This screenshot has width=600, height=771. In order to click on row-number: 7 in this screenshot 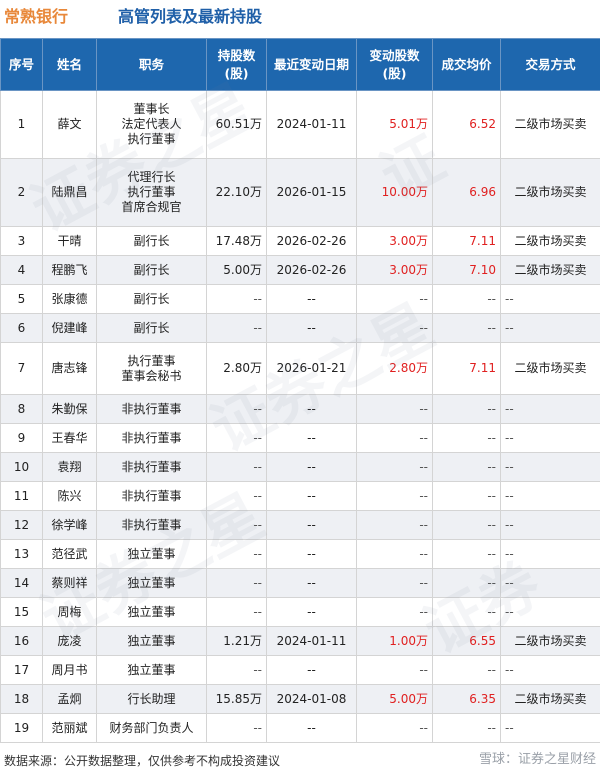, I will do `click(21, 368)`.